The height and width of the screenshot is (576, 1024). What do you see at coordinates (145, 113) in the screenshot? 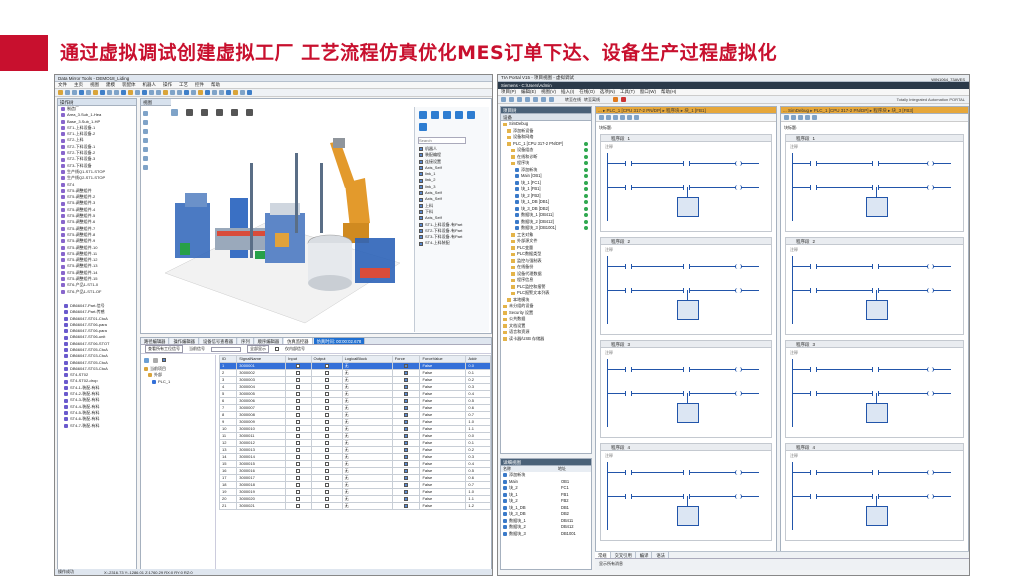
I see `select-tool-icon` at bounding box center [145, 113].